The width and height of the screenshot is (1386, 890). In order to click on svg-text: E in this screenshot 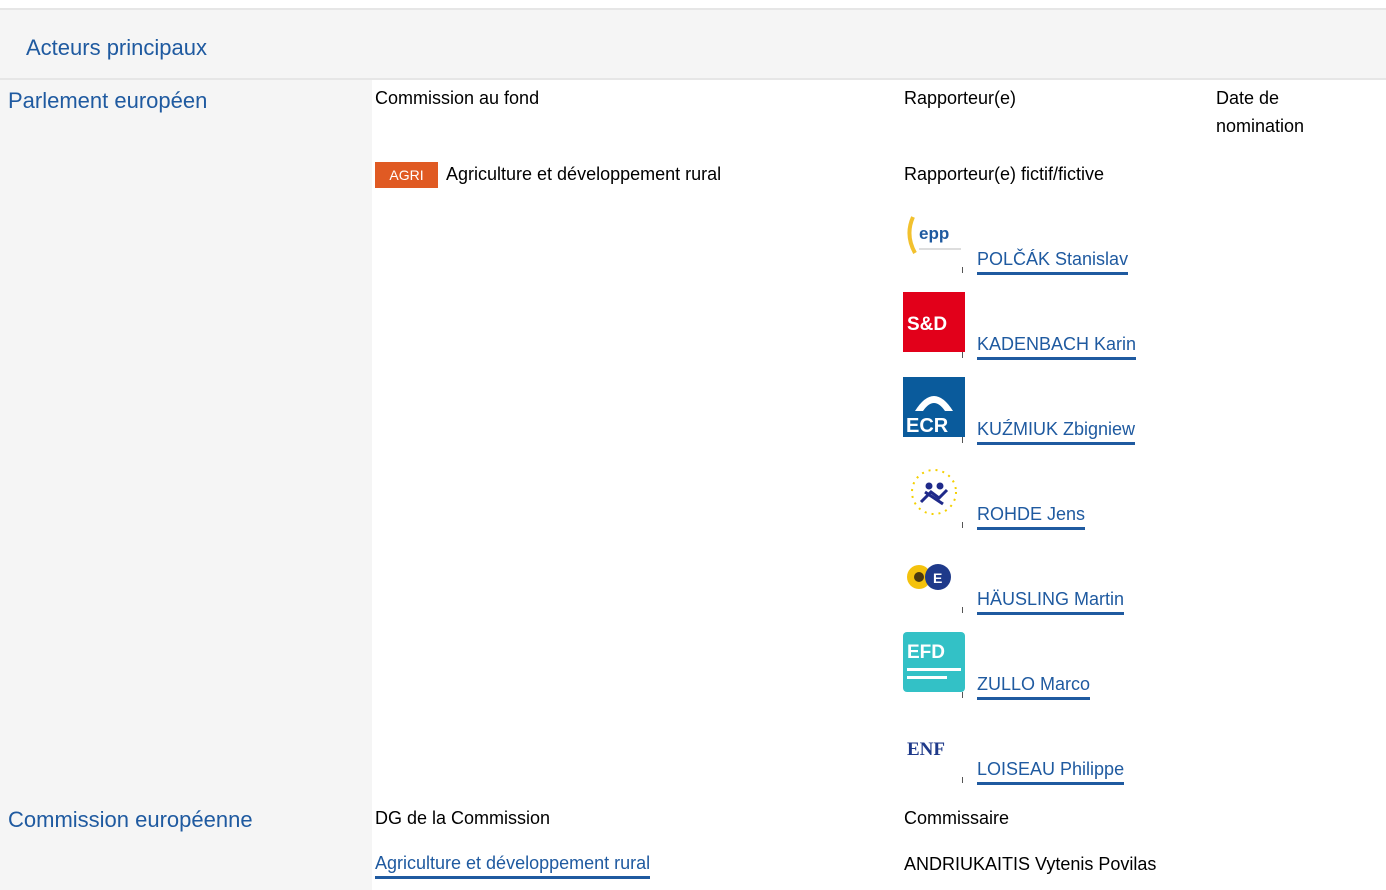, I will do `click(937, 578)`.